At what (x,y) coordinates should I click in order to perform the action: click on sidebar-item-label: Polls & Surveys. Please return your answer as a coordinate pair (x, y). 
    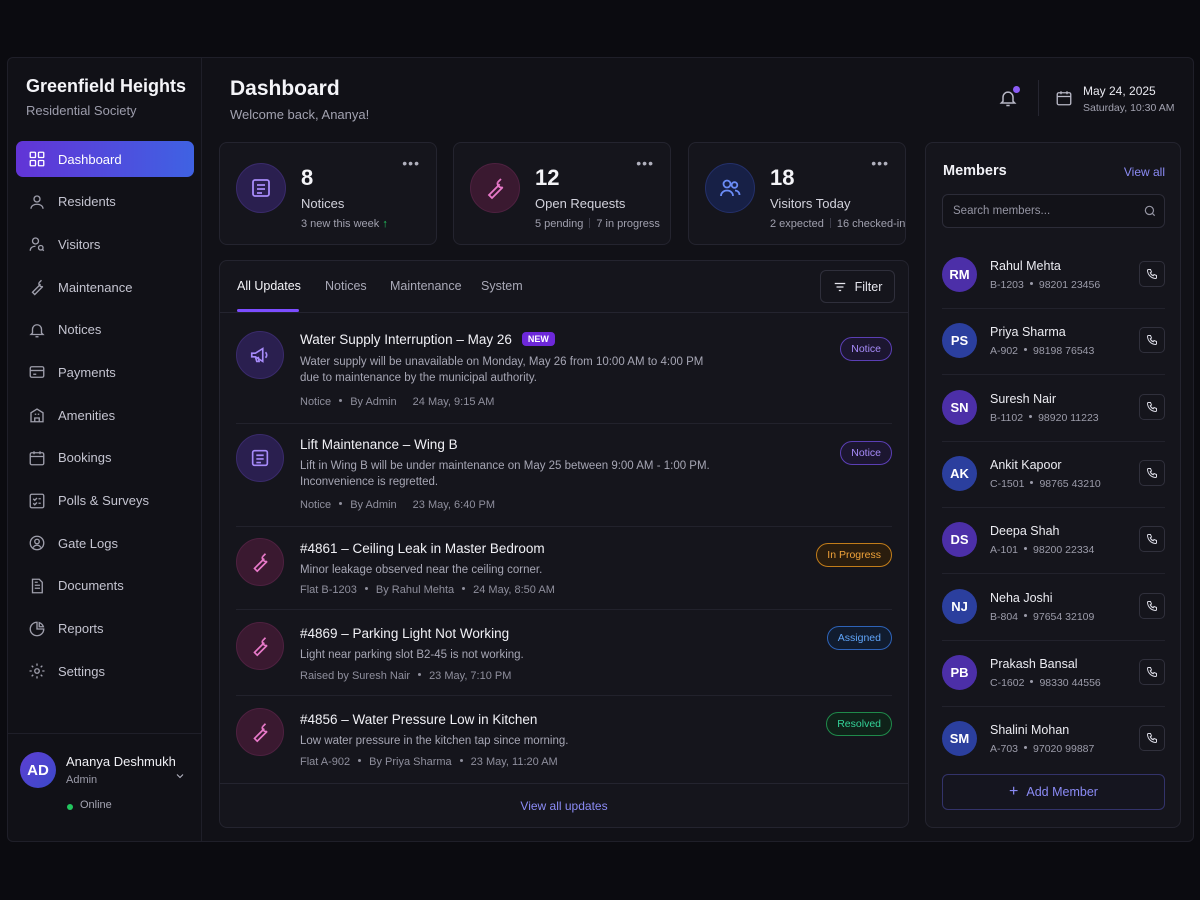
    Looking at the image, I should click on (104, 500).